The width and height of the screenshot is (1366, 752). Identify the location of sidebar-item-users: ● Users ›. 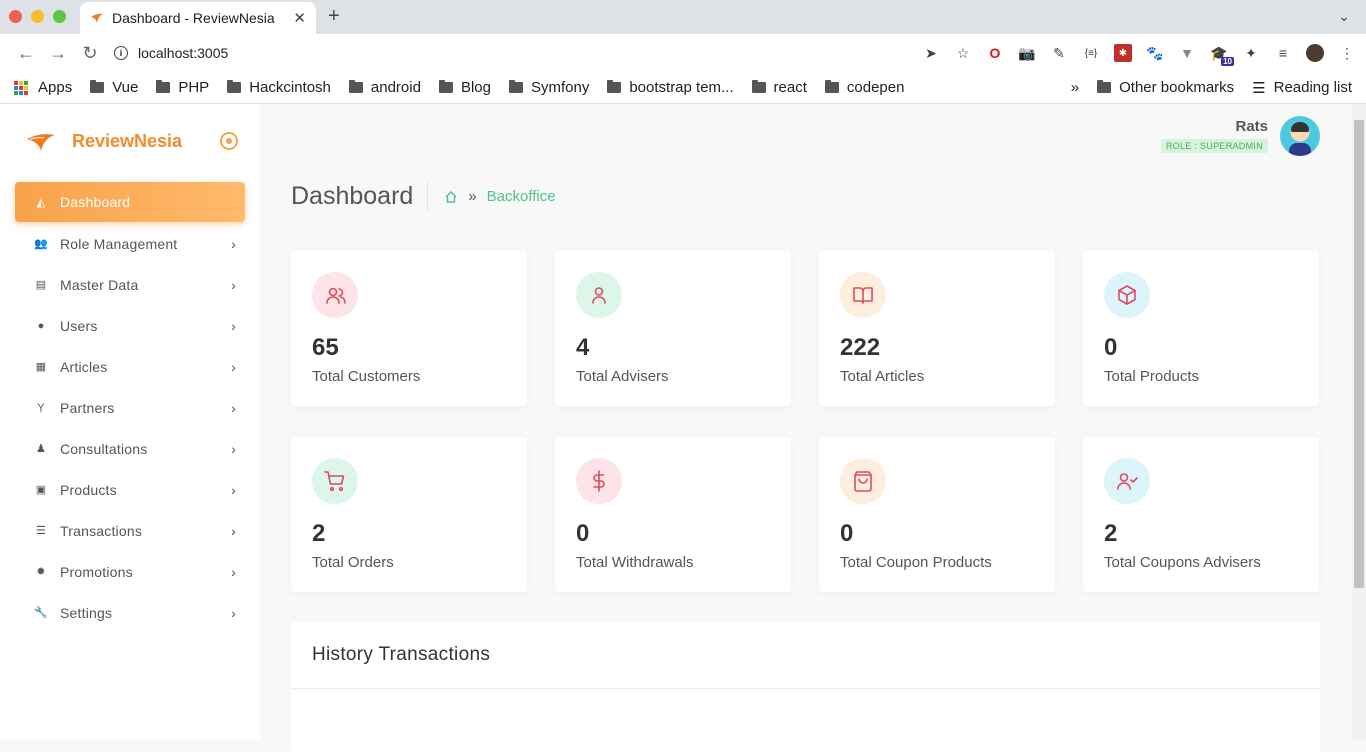
(130, 325).